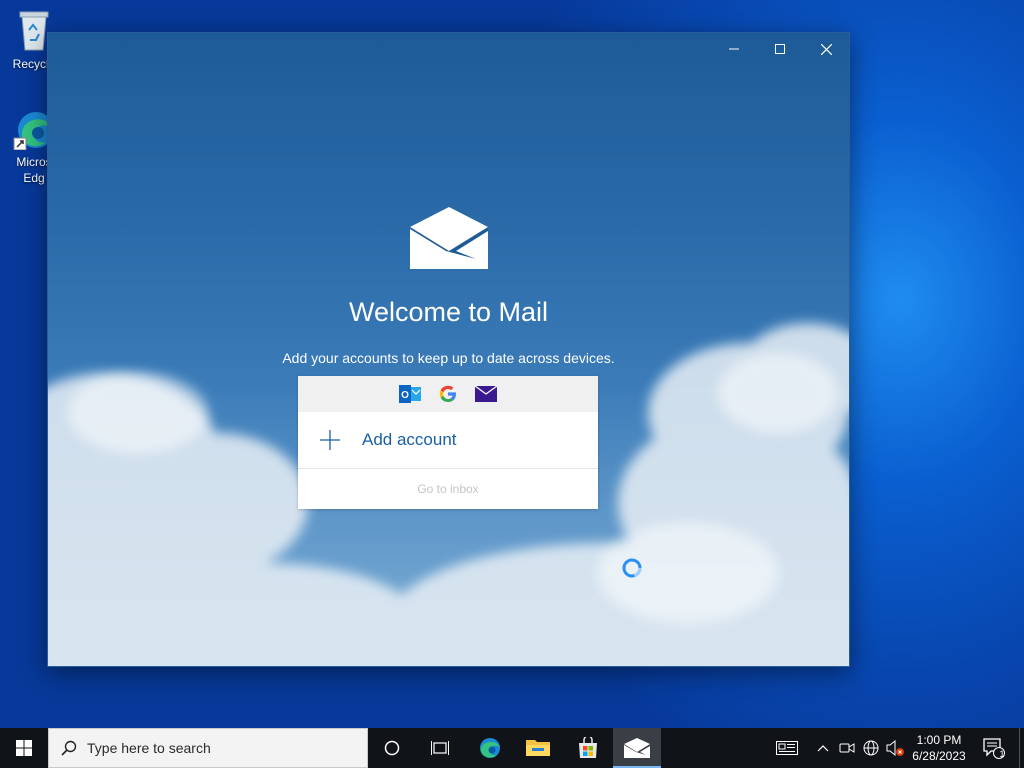  I want to click on volume-muted-icon, so click(895, 748).